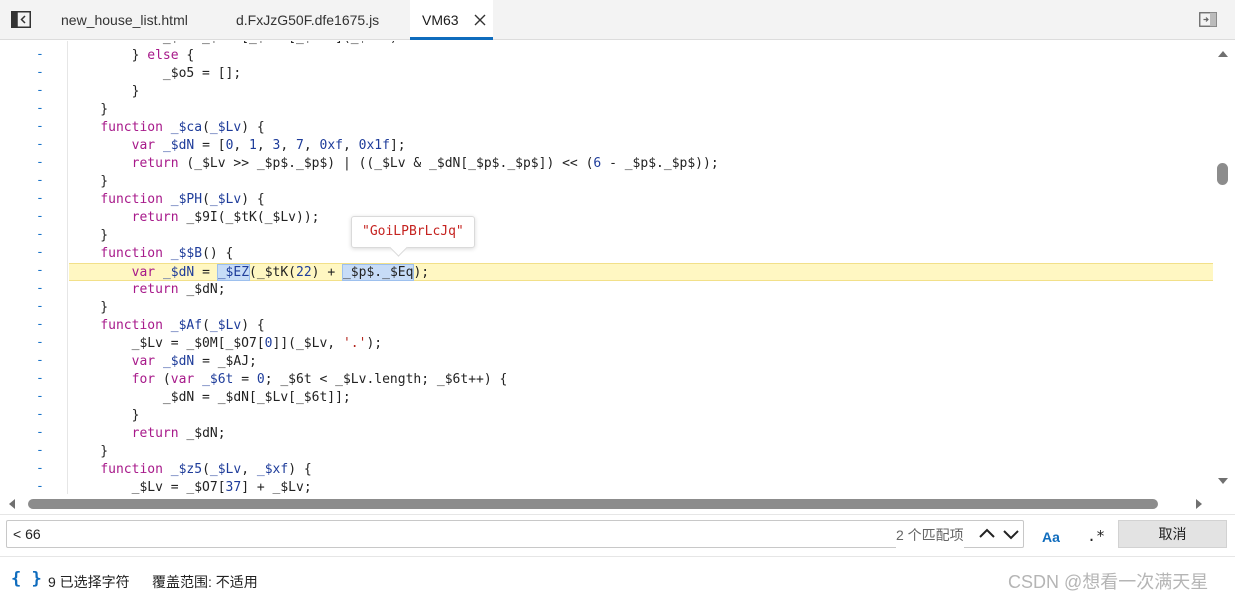  Describe the element at coordinates (1223, 54) in the screenshot. I see `scroll-up-icon` at that location.